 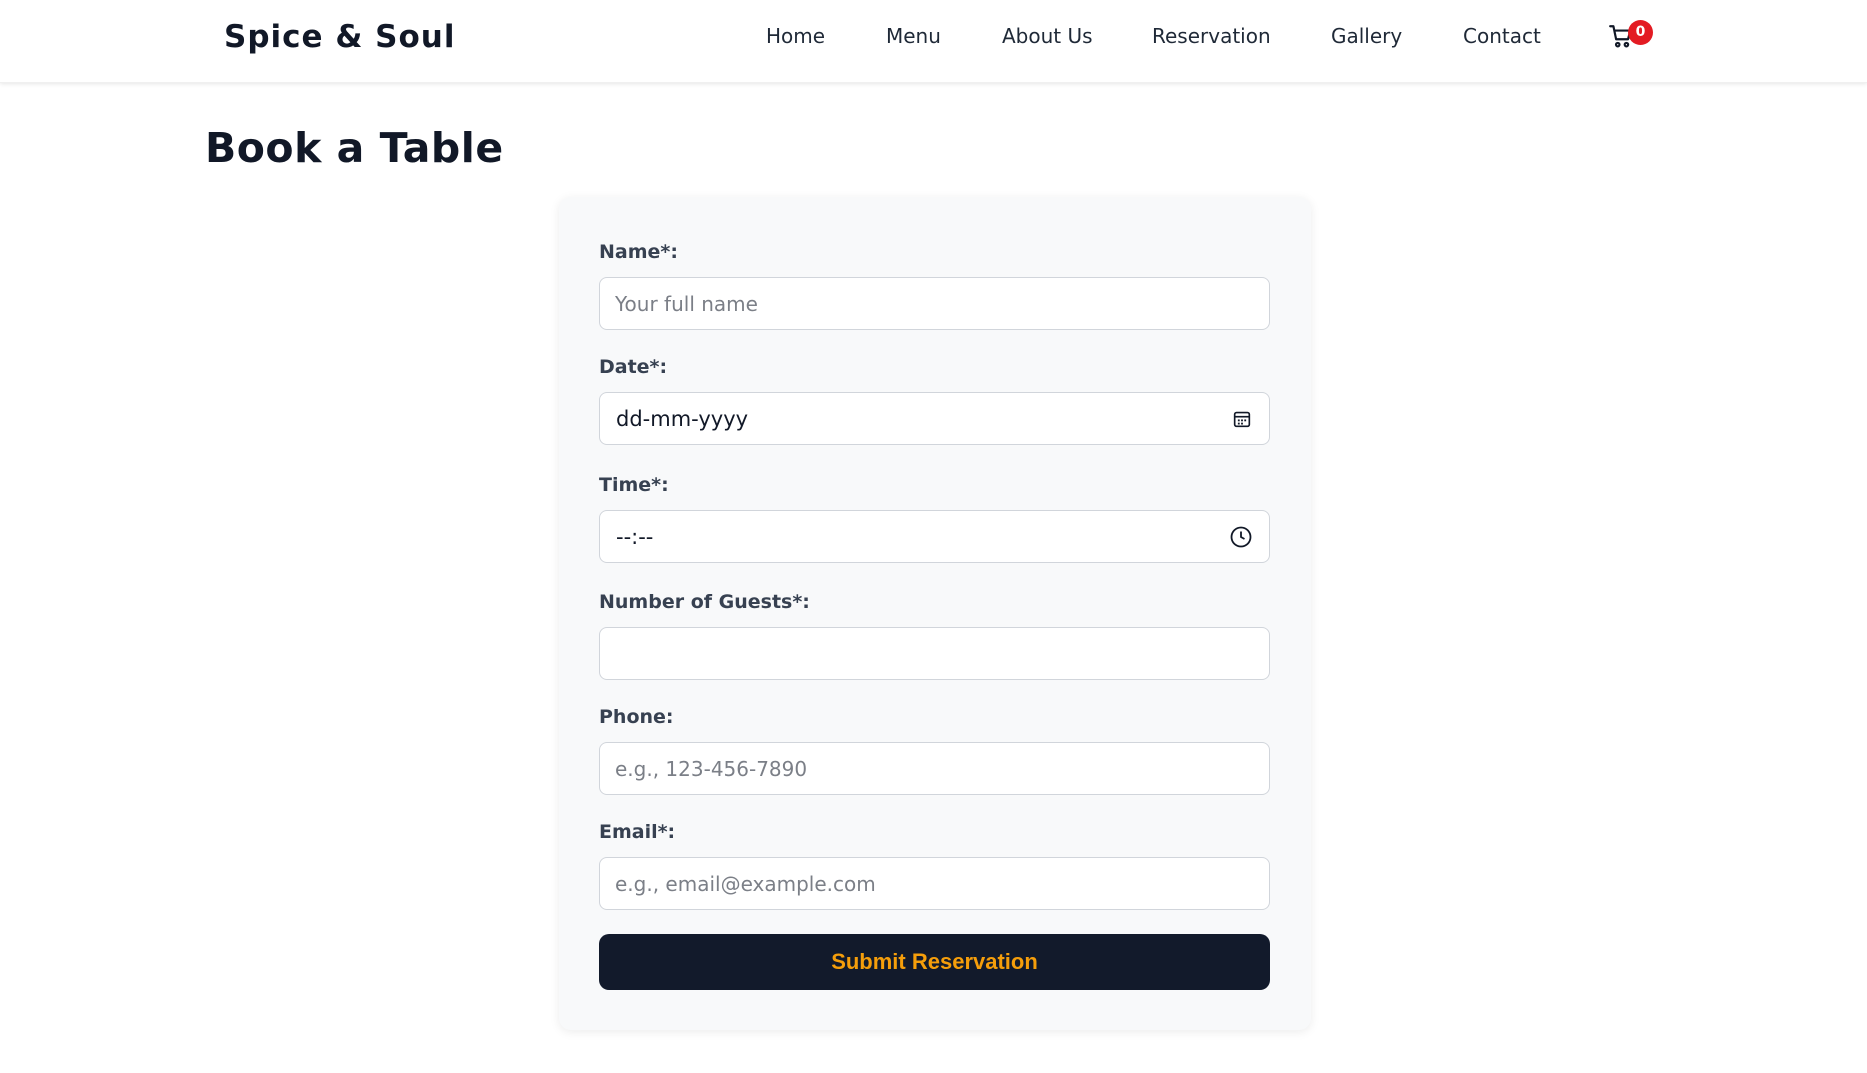 I want to click on email-input, so click(x=934, y=883).